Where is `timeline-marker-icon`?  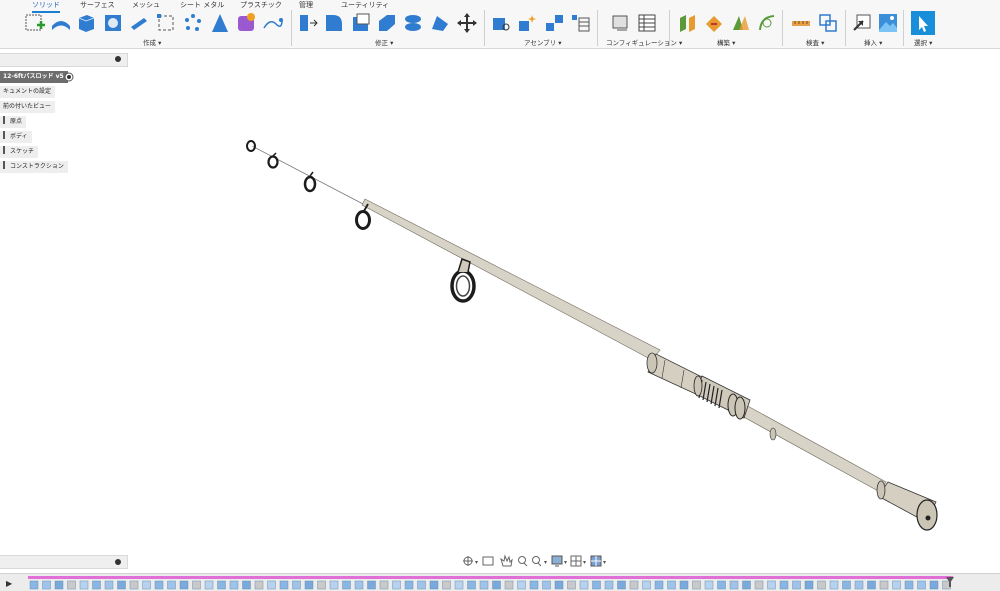
timeline-marker-icon is located at coordinates (950, 582).